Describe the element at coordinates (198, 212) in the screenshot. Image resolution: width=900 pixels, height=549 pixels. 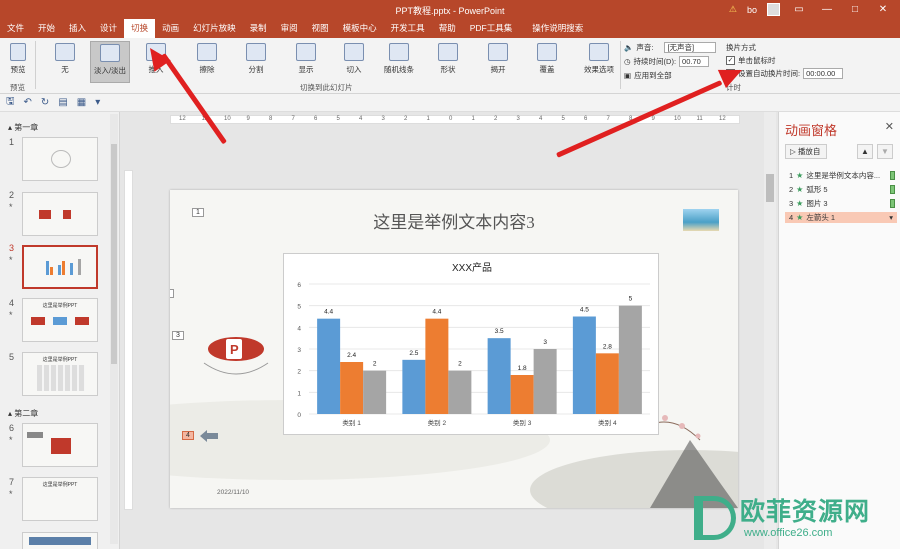
I see `anim-tag-1: 1` at that location.